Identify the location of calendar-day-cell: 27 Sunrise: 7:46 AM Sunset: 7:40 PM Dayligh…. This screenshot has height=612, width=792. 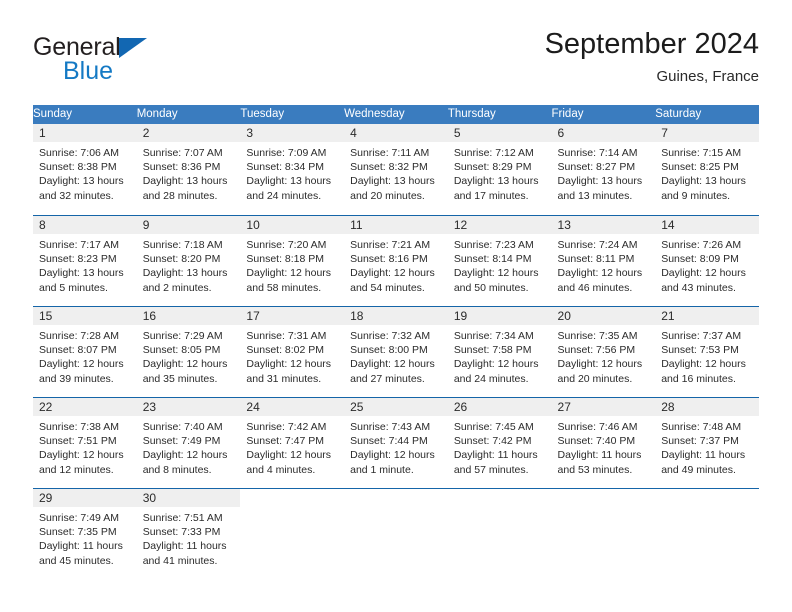
(603, 442).